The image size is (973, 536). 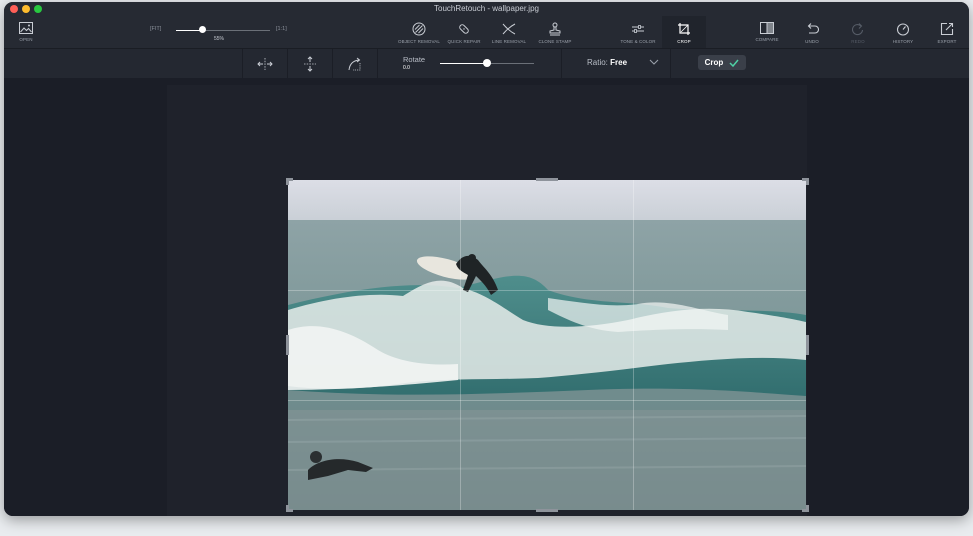 I want to click on history-label: HISTORY, so click(x=903, y=41).